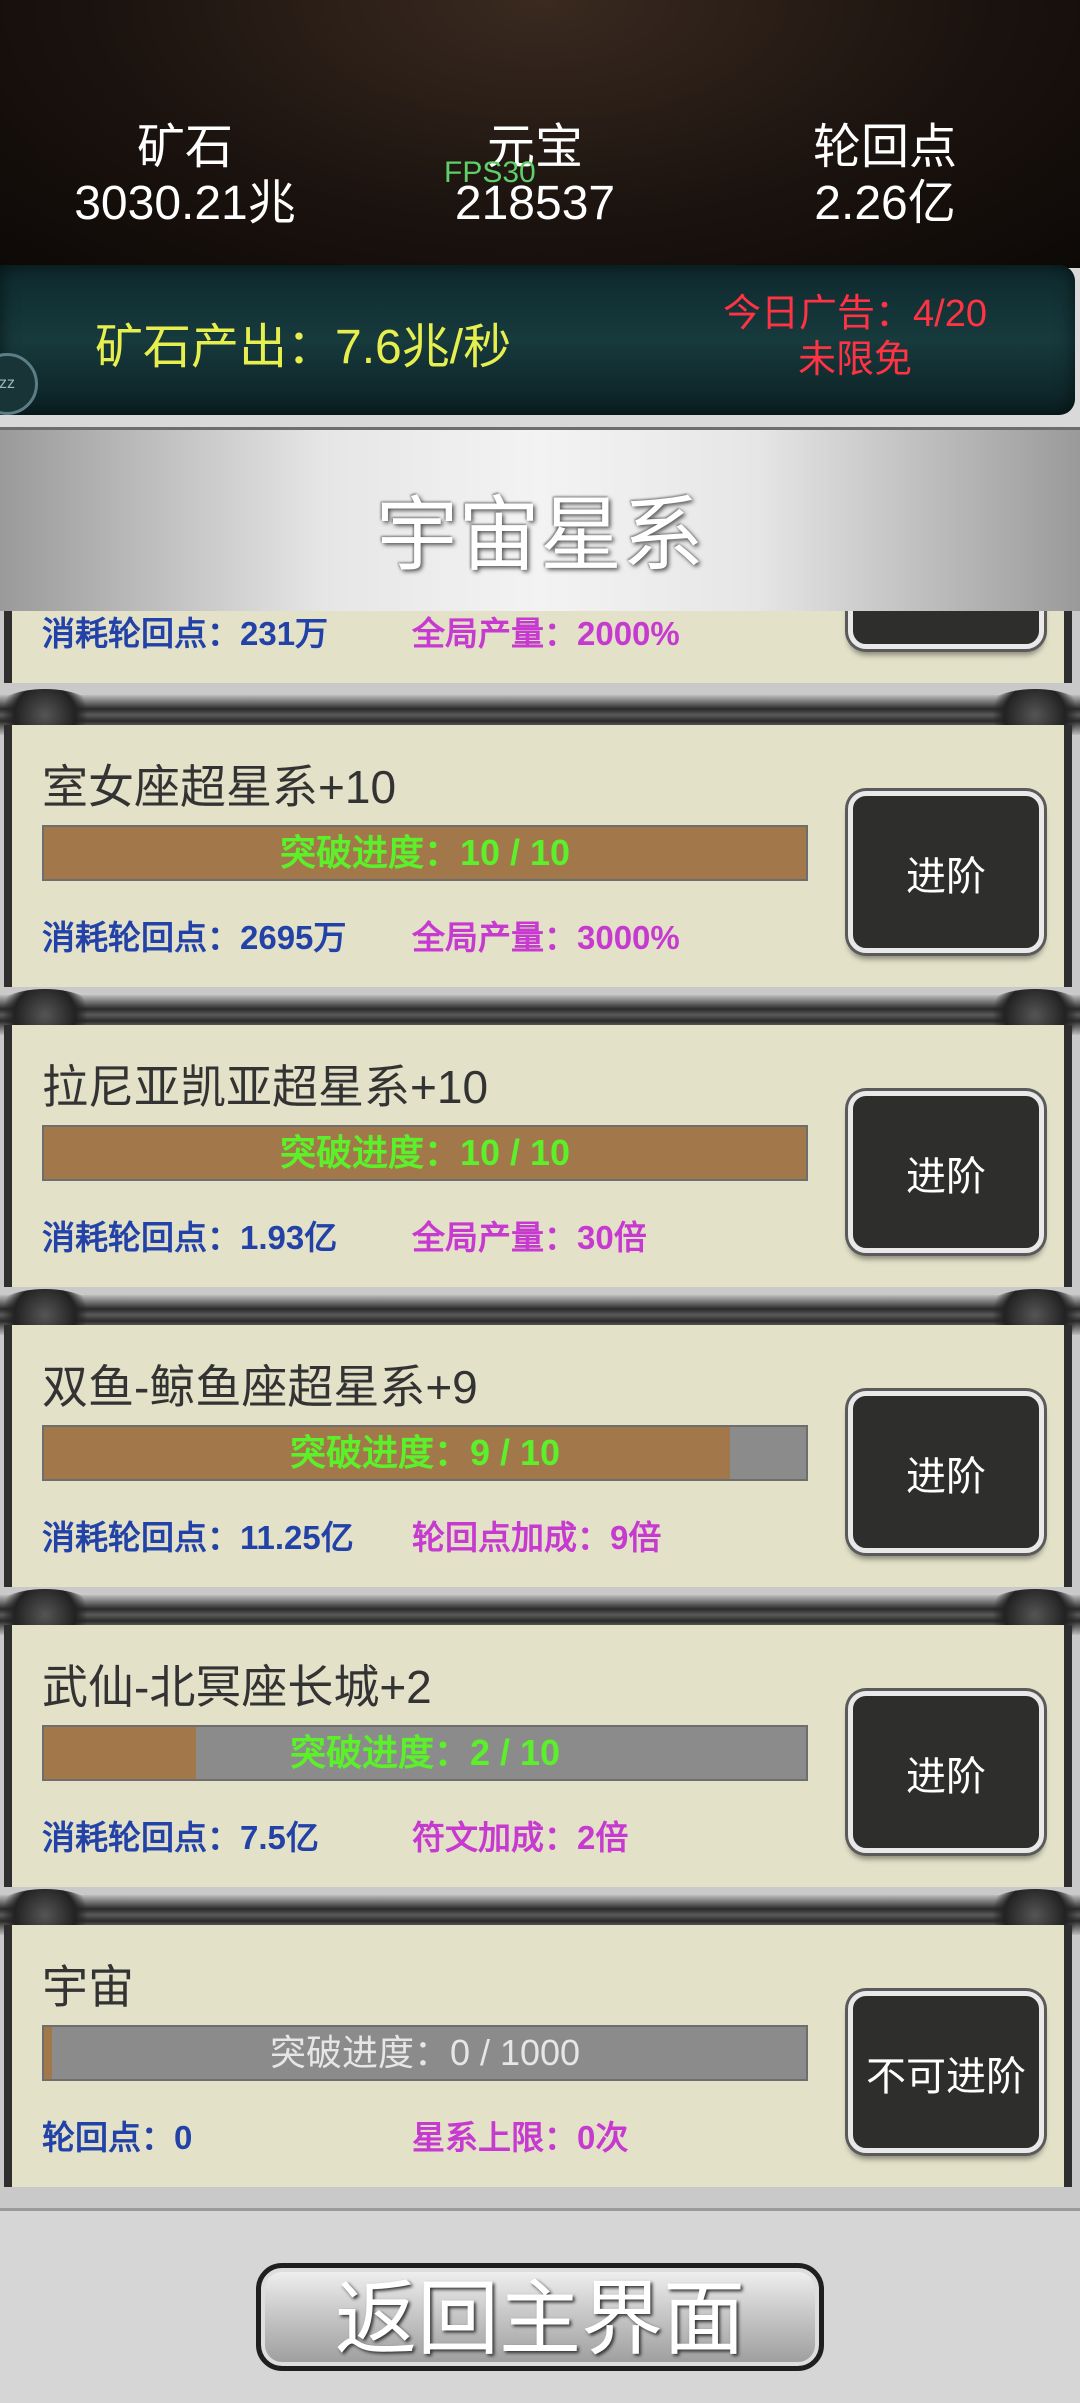 The height and width of the screenshot is (2403, 1080). I want to click on cost-text: 消耗轮回点：11.25亿, so click(198, 1537).